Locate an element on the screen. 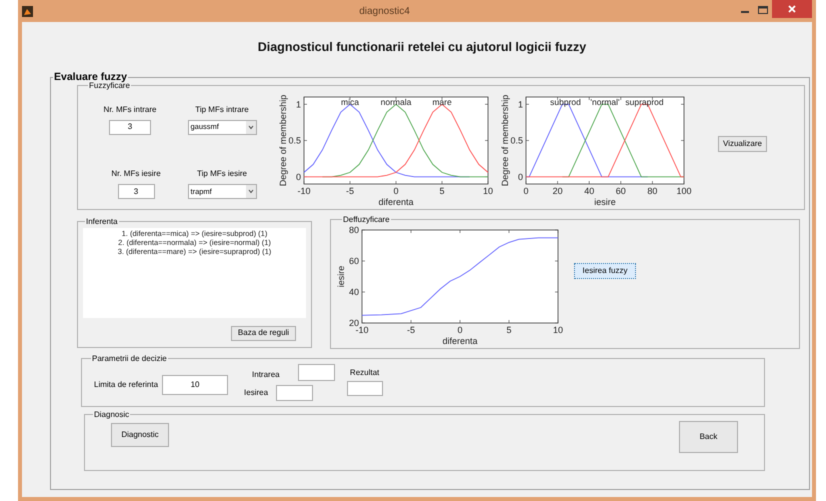 This screenshot has width=826, height=501. page-heading: Diagnosticul functionarii retelei cu ajutorul logicii fuzzy is located at coordinates (422, 47).